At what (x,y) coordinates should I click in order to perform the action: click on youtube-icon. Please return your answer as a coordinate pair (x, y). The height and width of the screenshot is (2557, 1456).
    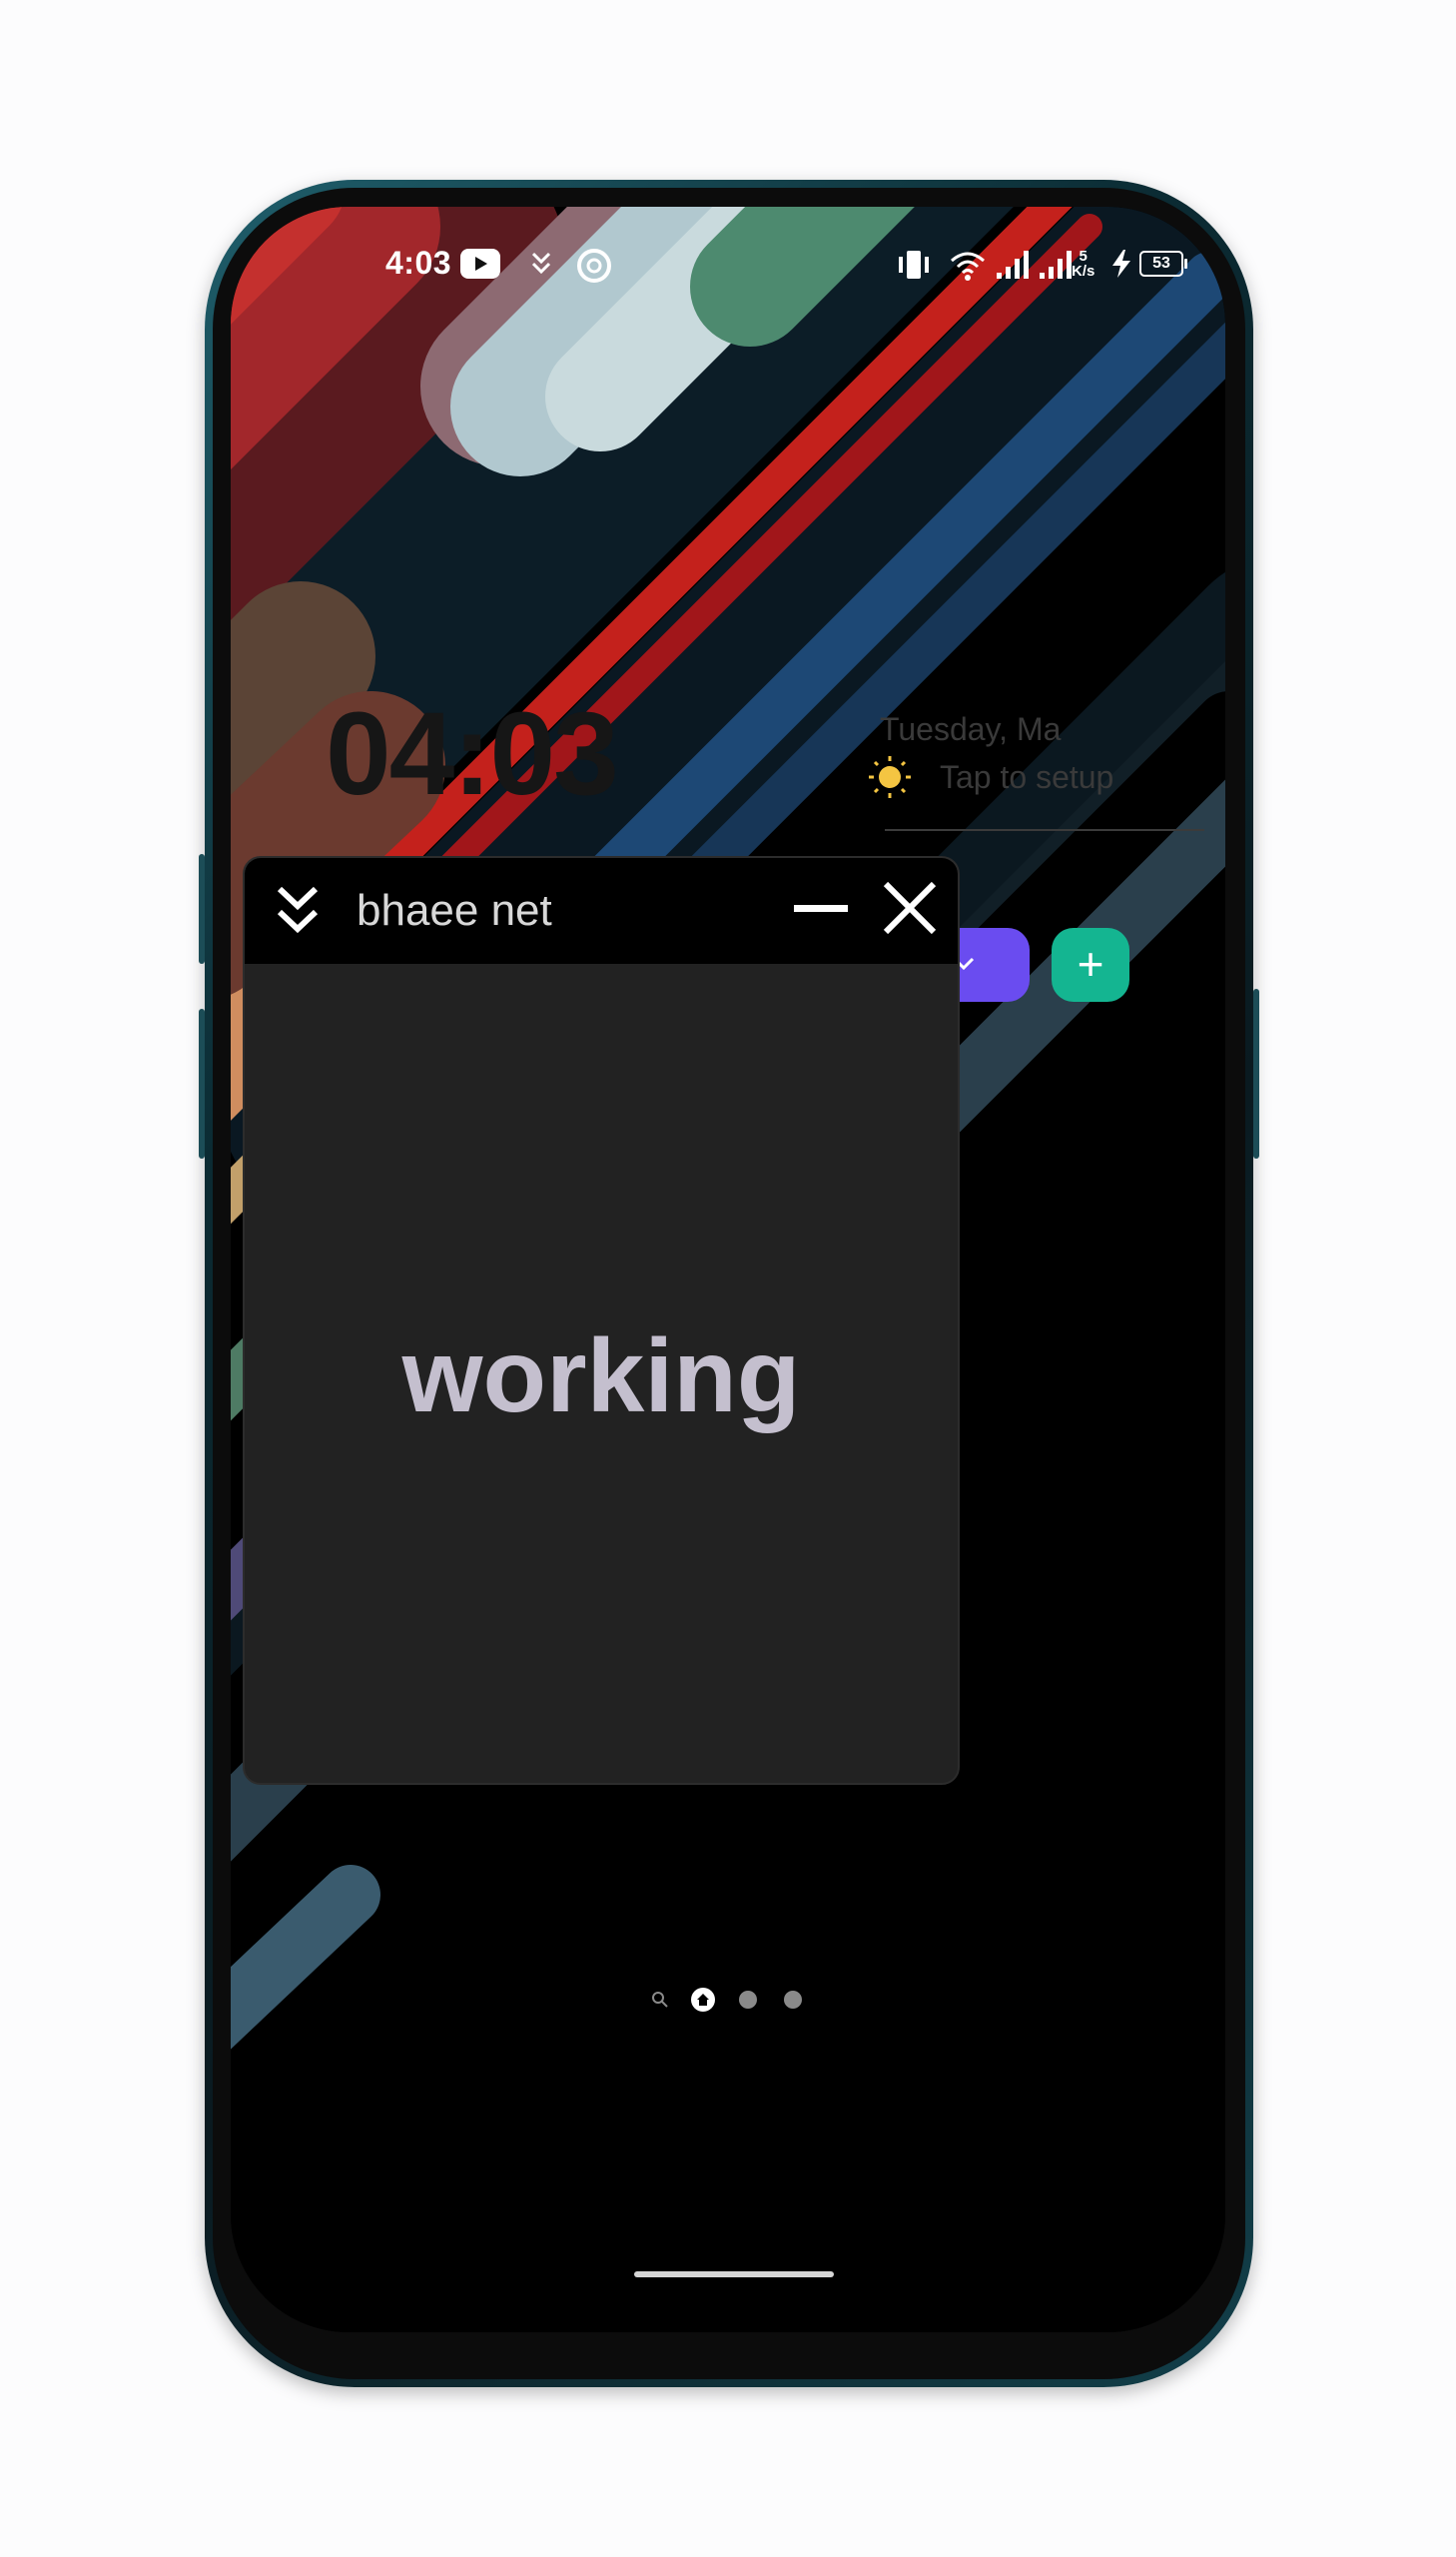
    Looking at the image, I should click on (480, 264).